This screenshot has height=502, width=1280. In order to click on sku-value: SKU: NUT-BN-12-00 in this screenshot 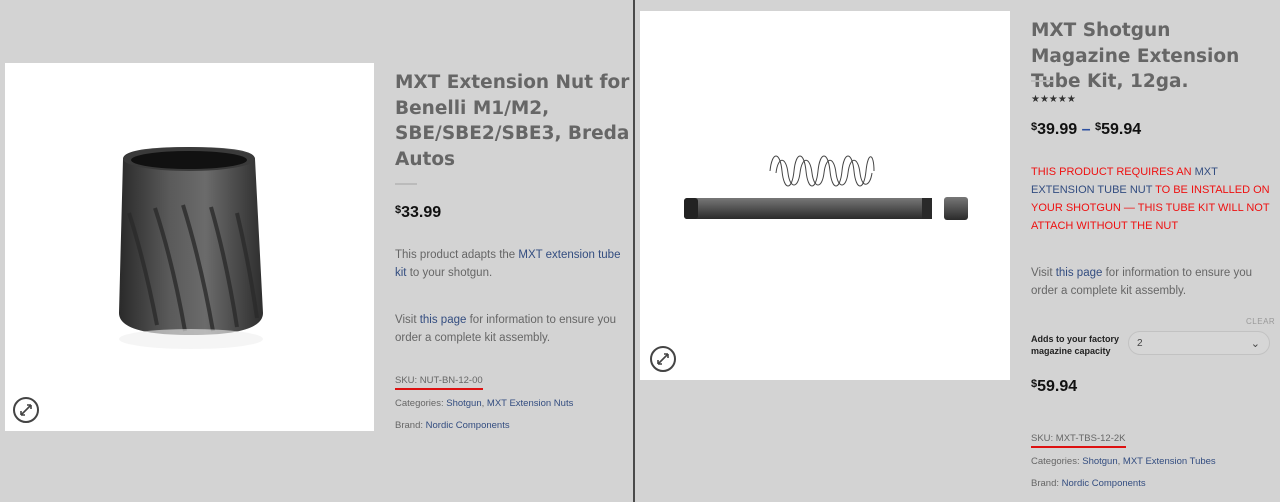, I will do `click(439, 382)`.